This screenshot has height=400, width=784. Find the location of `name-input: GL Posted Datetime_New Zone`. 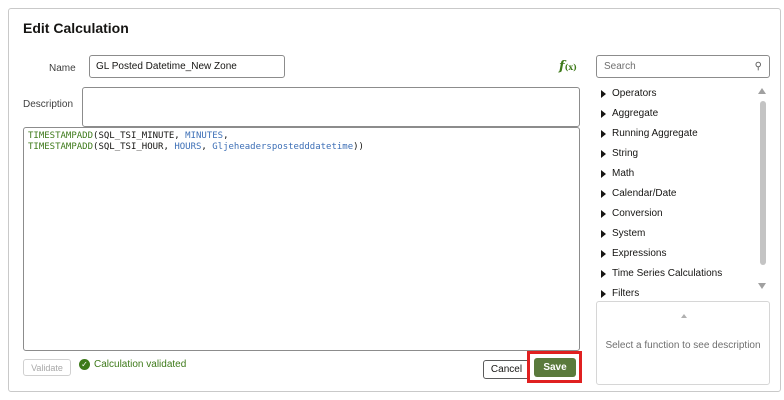

name-input: GL Posted Datetime_New Zone is located at coordinates (187, 66).